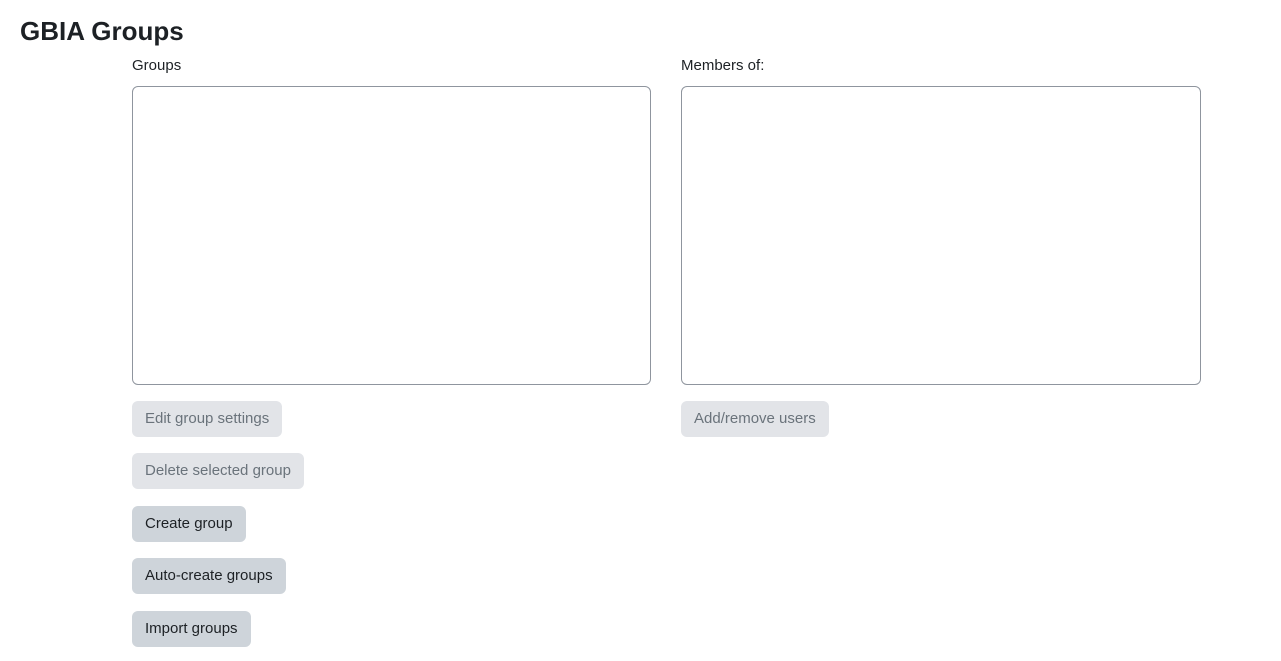 This screenshot has width=1281, height=661. I want to click on edit-group-settings-button: Edit group settings, so click(207, 419).